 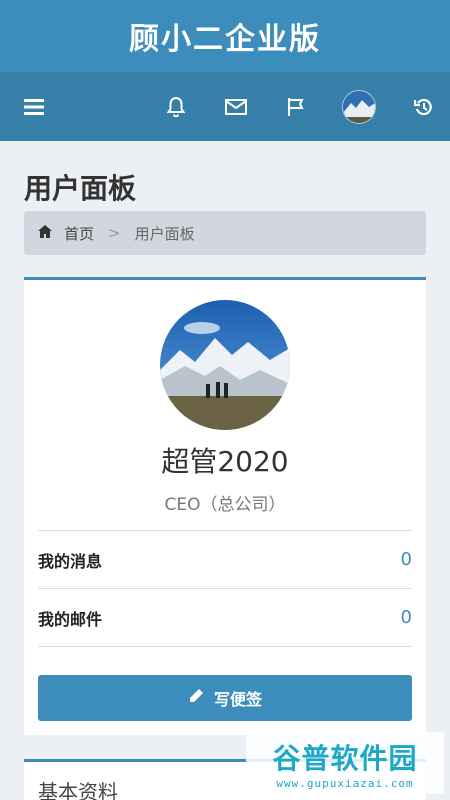 What do you see at coordinates (176, 107) in the screenshot?
I see `bell-icon` at bounding box center [176, 107].